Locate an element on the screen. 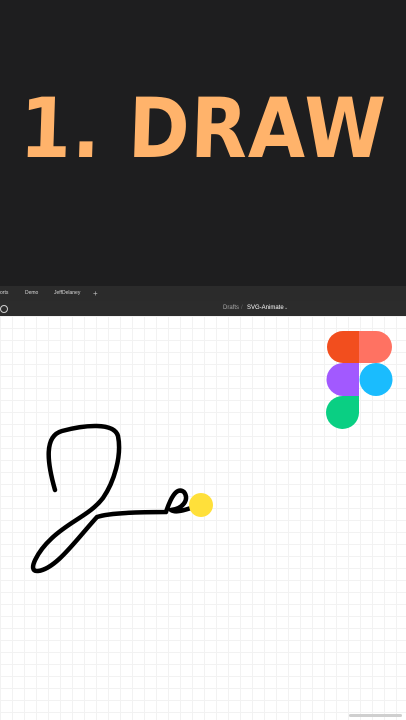  drawing-cursor-dot is located at coordinates (201, 505).